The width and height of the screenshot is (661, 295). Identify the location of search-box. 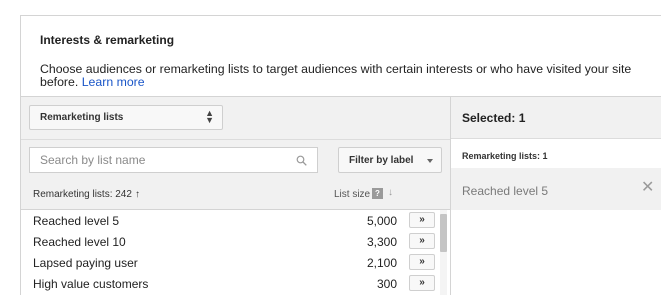
(173, 160).